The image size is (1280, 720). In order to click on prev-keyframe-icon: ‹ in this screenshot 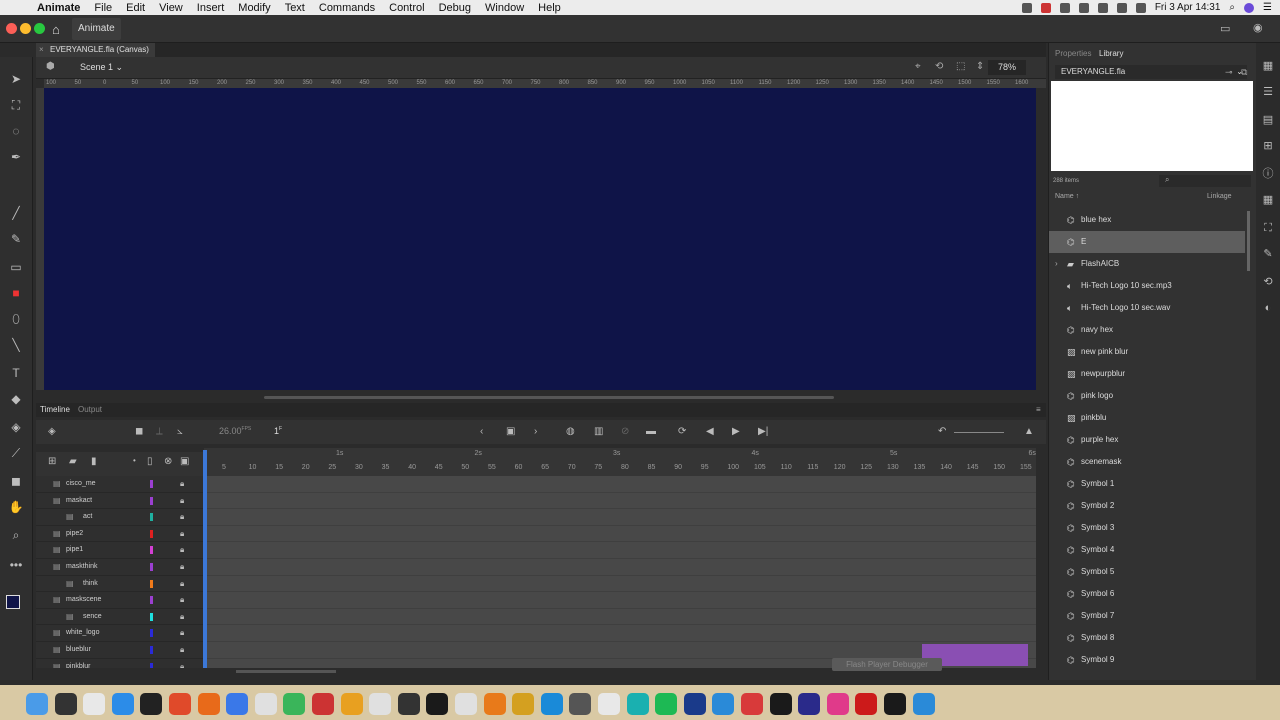, I will do `click(481, 431)`.